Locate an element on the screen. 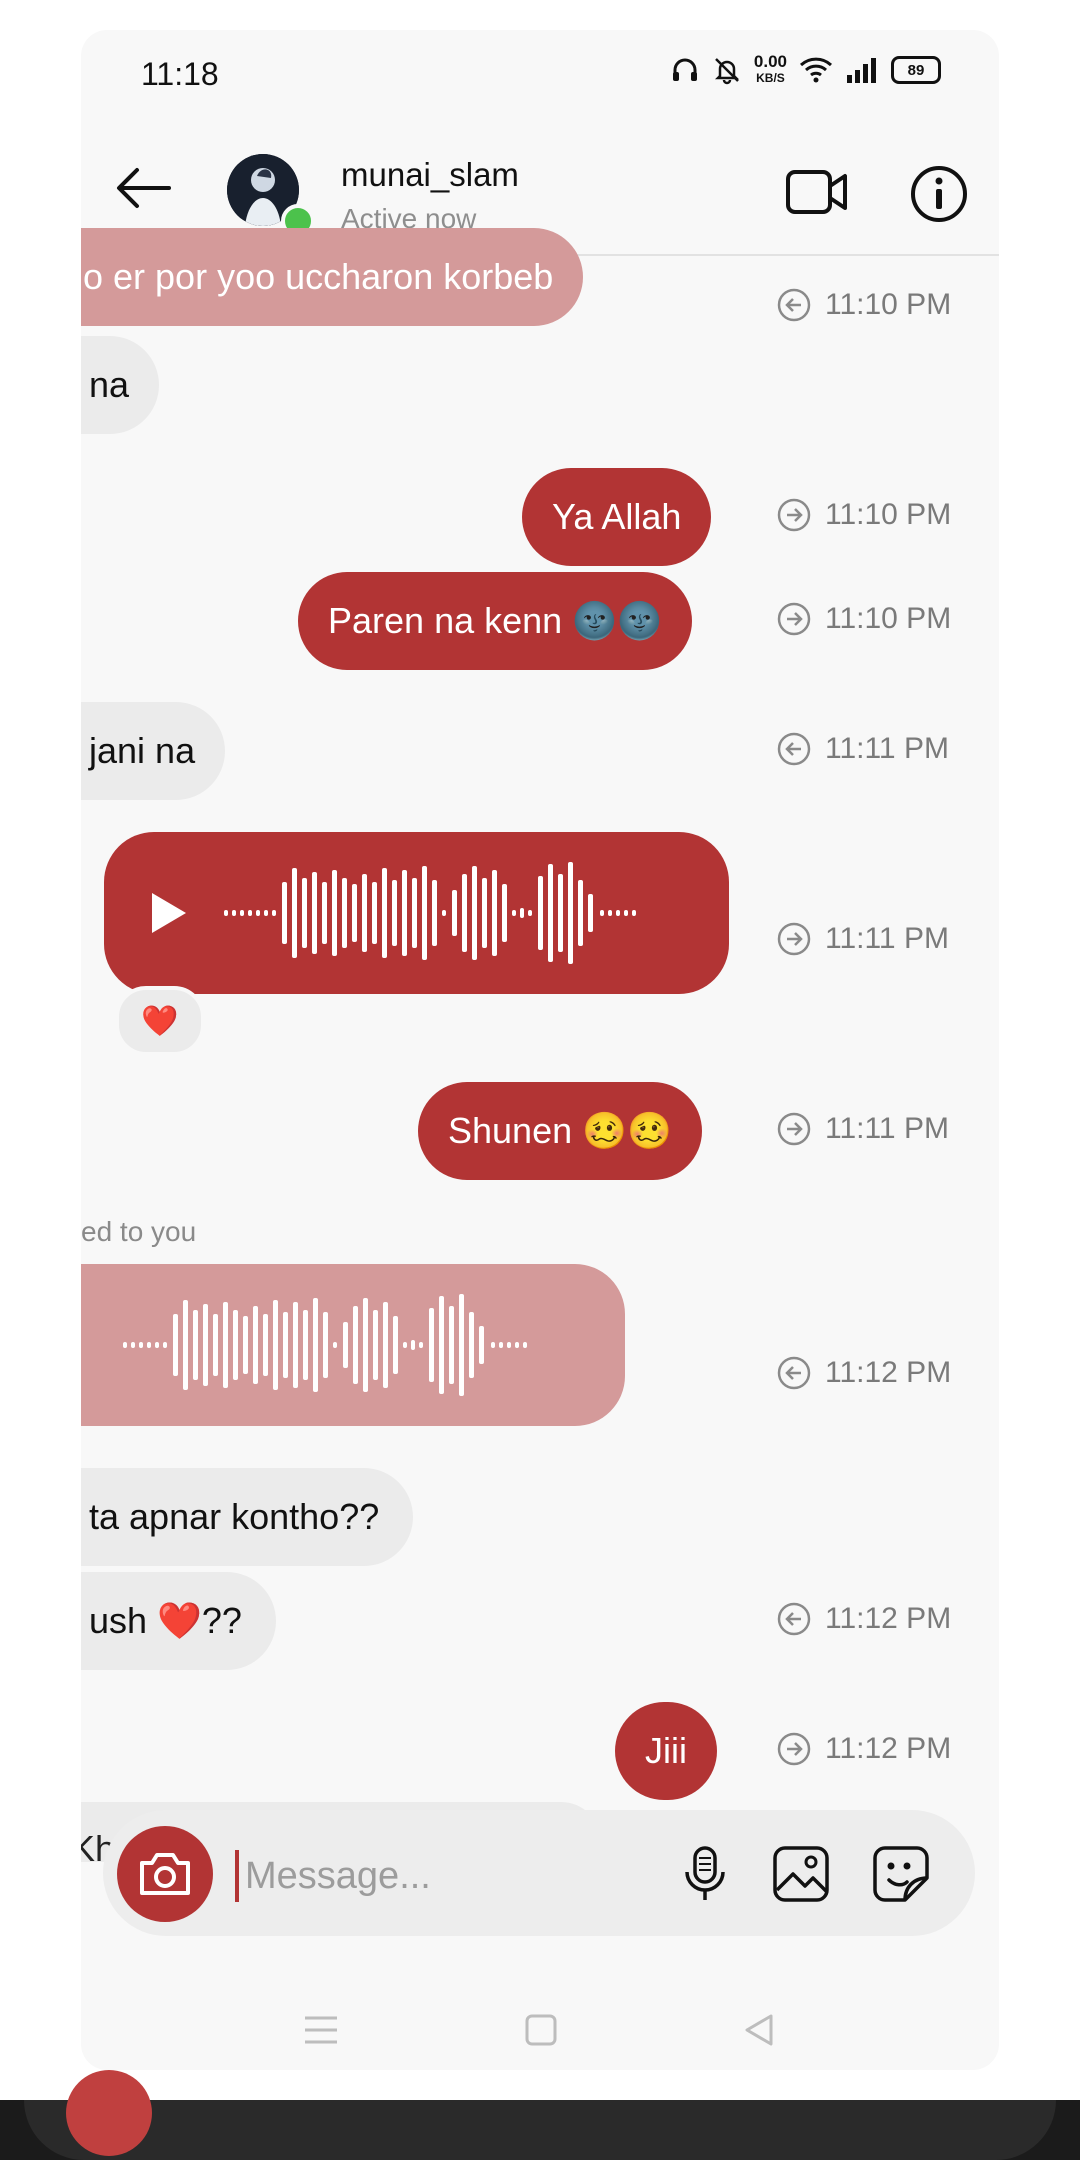 Image resolution: width=1080 pixels, height=2160 pixels. camera-button is located at coordinates (165, 1874).